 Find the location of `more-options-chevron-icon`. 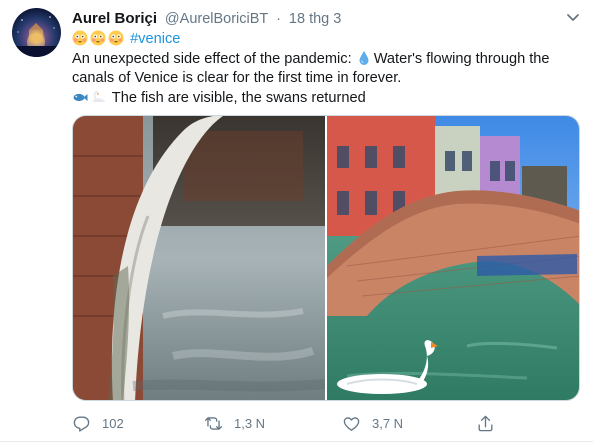

more-options-chevron-icon is located at coordinates (573, 17).